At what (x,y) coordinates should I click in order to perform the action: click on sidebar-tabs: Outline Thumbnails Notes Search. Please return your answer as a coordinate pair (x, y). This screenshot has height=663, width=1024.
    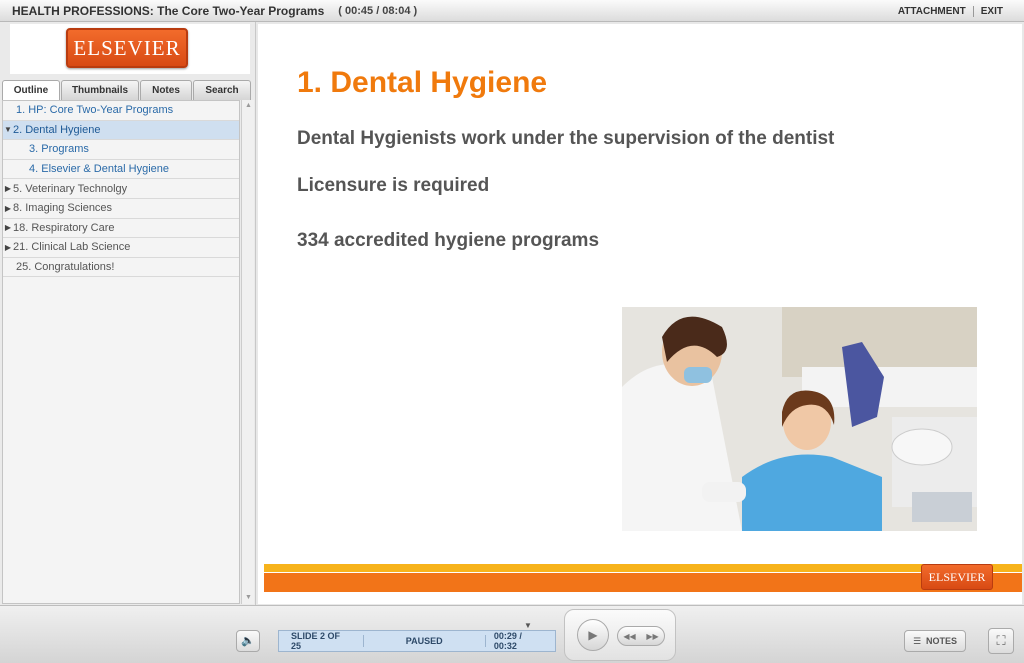
    Looking at the image, I should click on (127, 90).